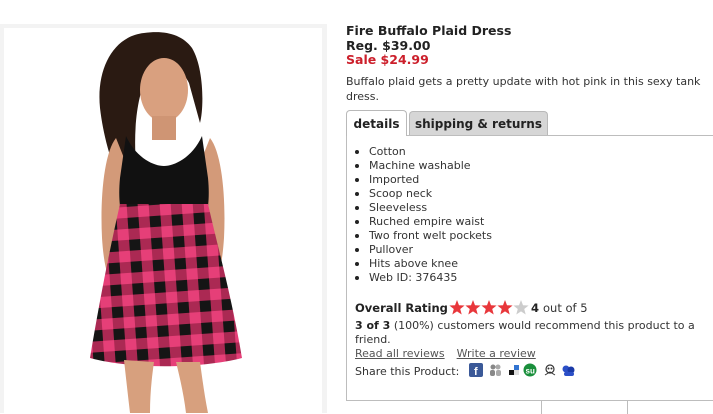  I want to click on rating-out-of: out of 5, so click(565, 308).